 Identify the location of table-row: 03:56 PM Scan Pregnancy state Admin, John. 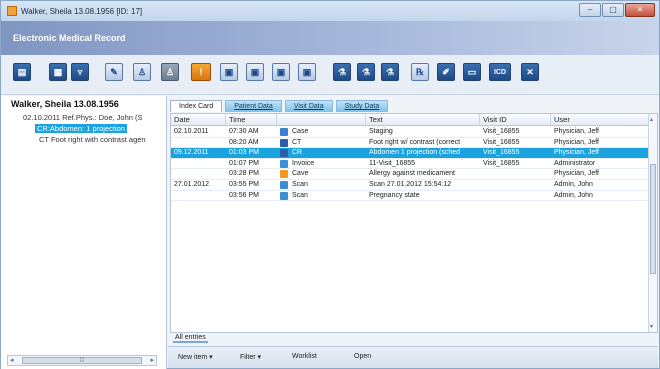
(410, 196).